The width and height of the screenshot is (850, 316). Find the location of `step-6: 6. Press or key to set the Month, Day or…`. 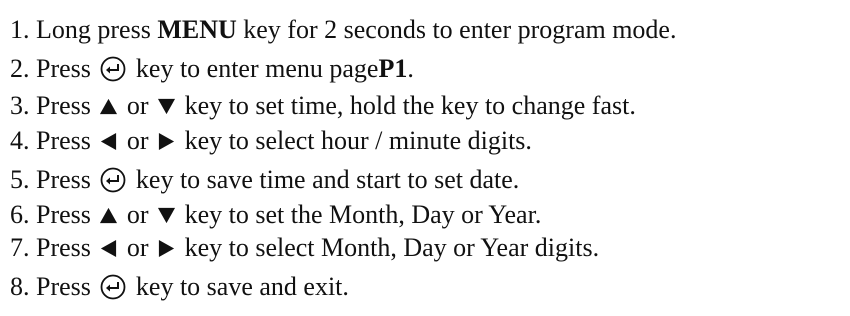

step-6: 6. Press or key to set the Month, Day or… is located at coordinates (275, 215).